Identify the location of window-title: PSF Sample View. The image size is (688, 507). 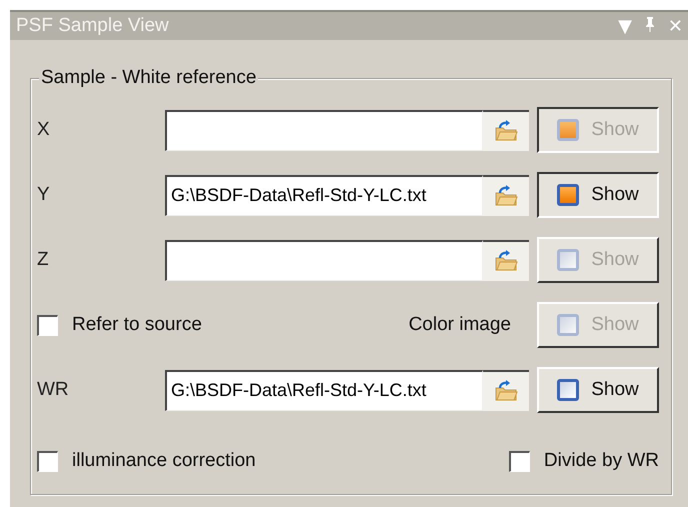
(92, 26).